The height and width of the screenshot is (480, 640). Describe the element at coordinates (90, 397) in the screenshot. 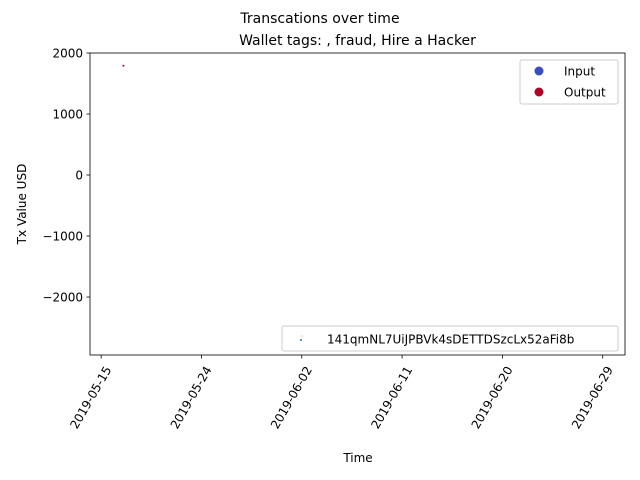

I see `x-tick-label: 2019-05-15` at that location.